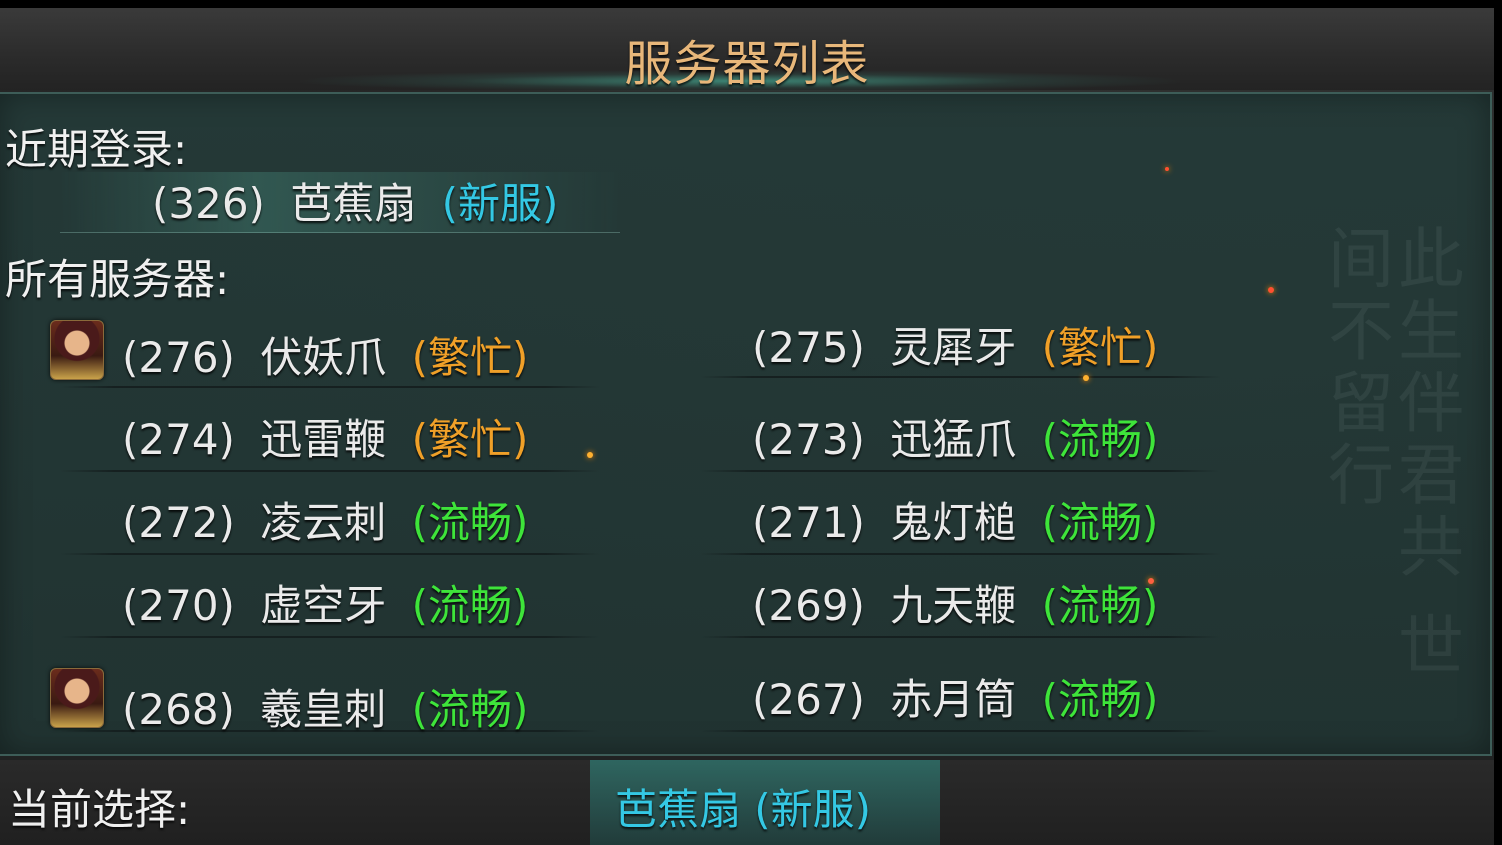 This screenshot has width=1502, height=845. I want to click on server-id: (273), so click(808, 439).